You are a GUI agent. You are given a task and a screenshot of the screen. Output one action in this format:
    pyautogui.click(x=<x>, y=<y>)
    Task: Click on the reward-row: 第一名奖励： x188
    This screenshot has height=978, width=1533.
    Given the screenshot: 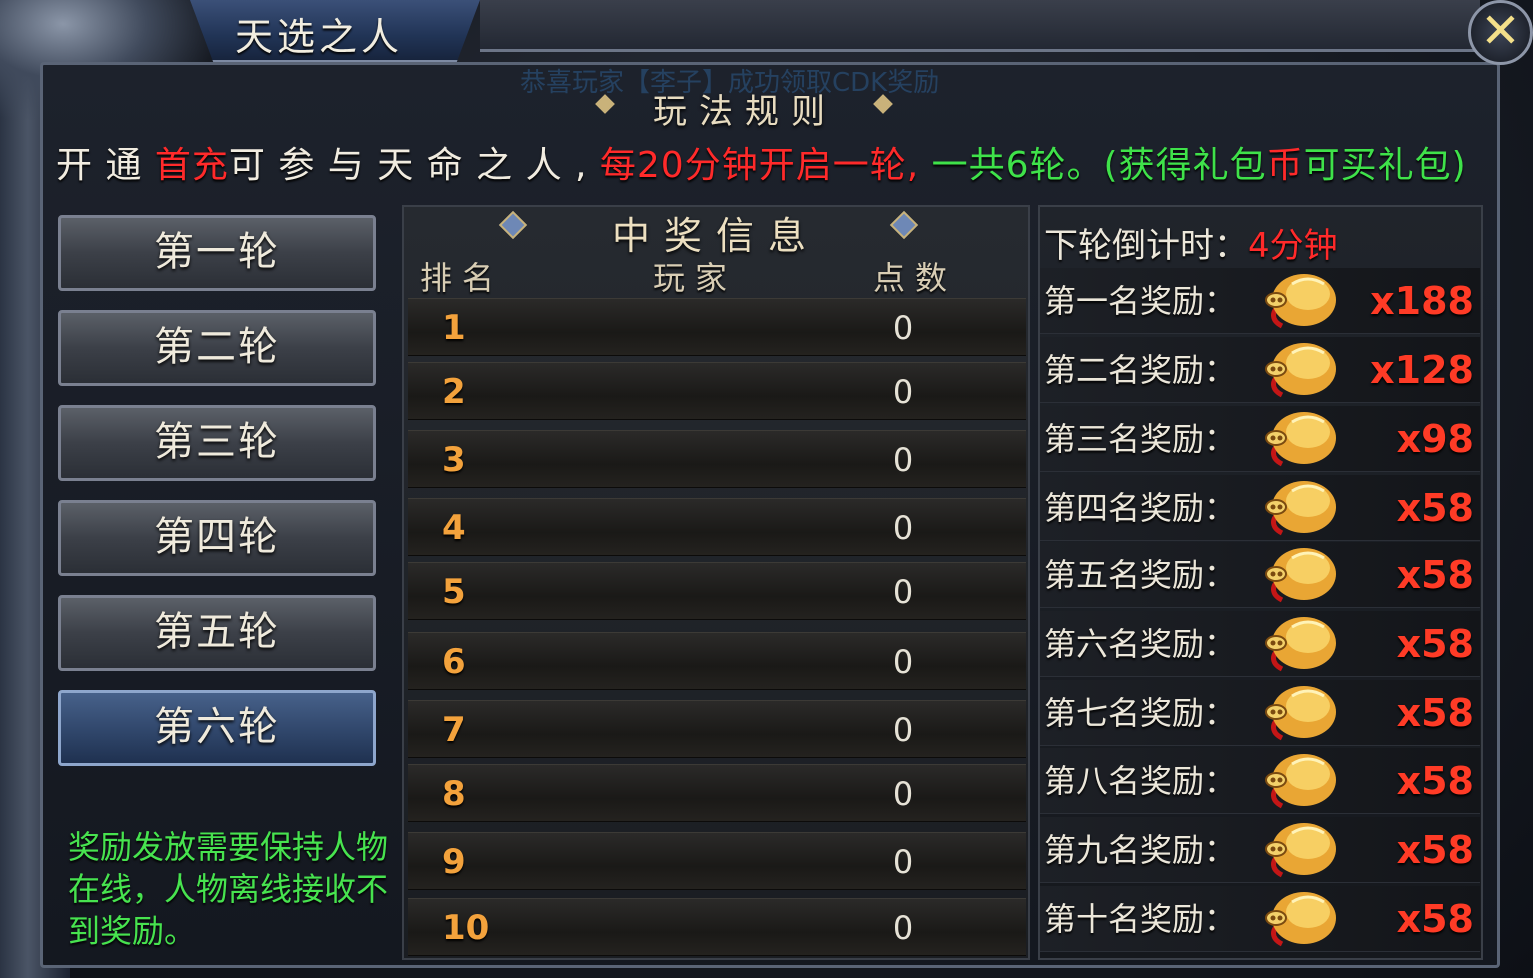 What is the action you would take?
    pyautogui.click(x=1260, y=301)
    